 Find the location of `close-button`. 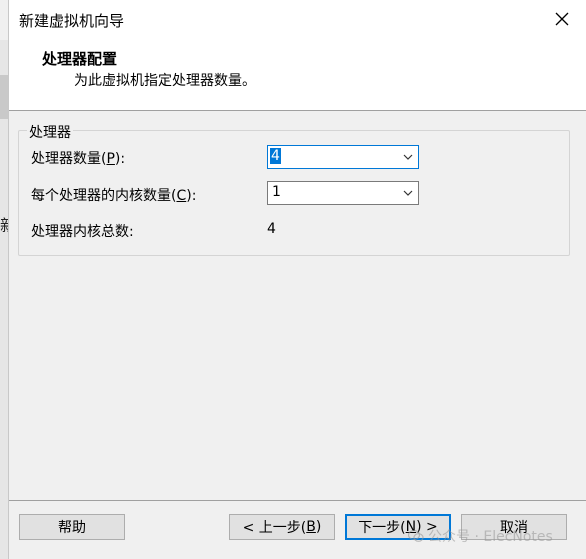

close-button is located at coordinates (562, 19).